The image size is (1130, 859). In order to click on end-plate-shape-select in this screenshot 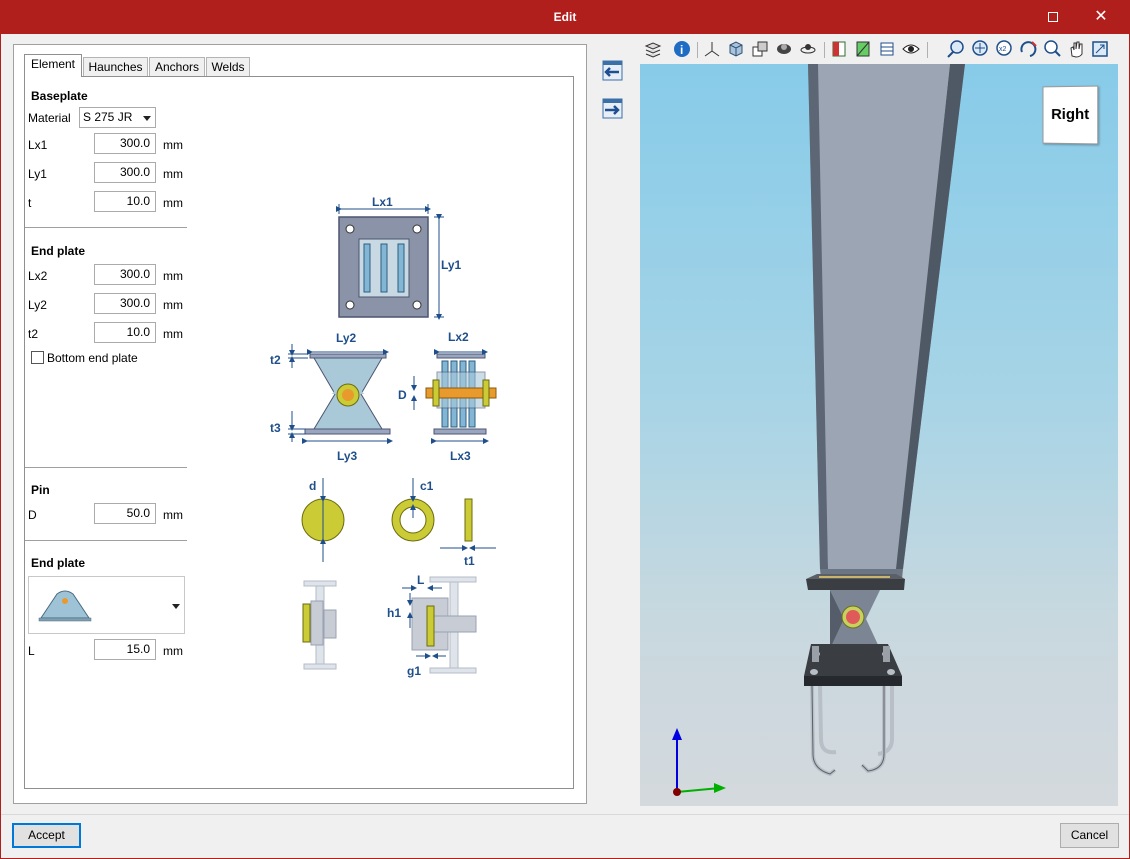, I will do `click(106, 605)`.